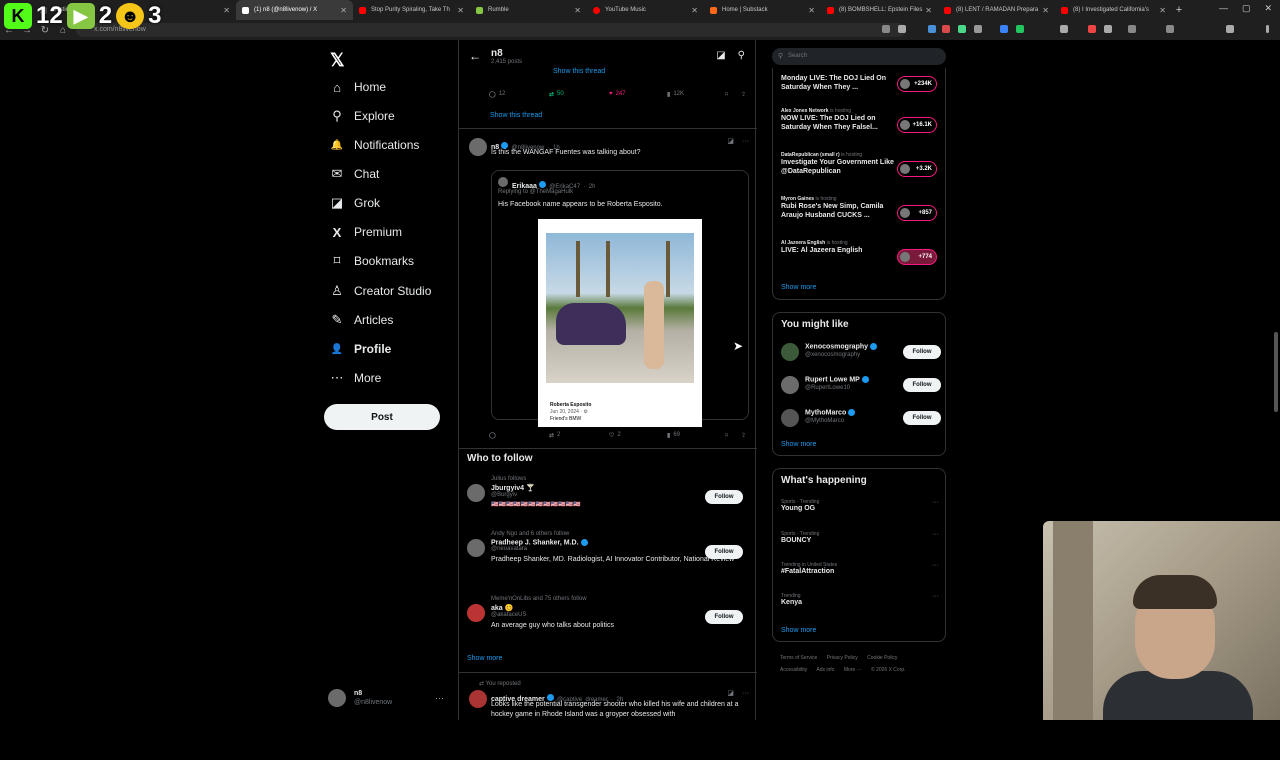  I want to click on browser-tab-4: Rumble ✕, so click(528, 10).